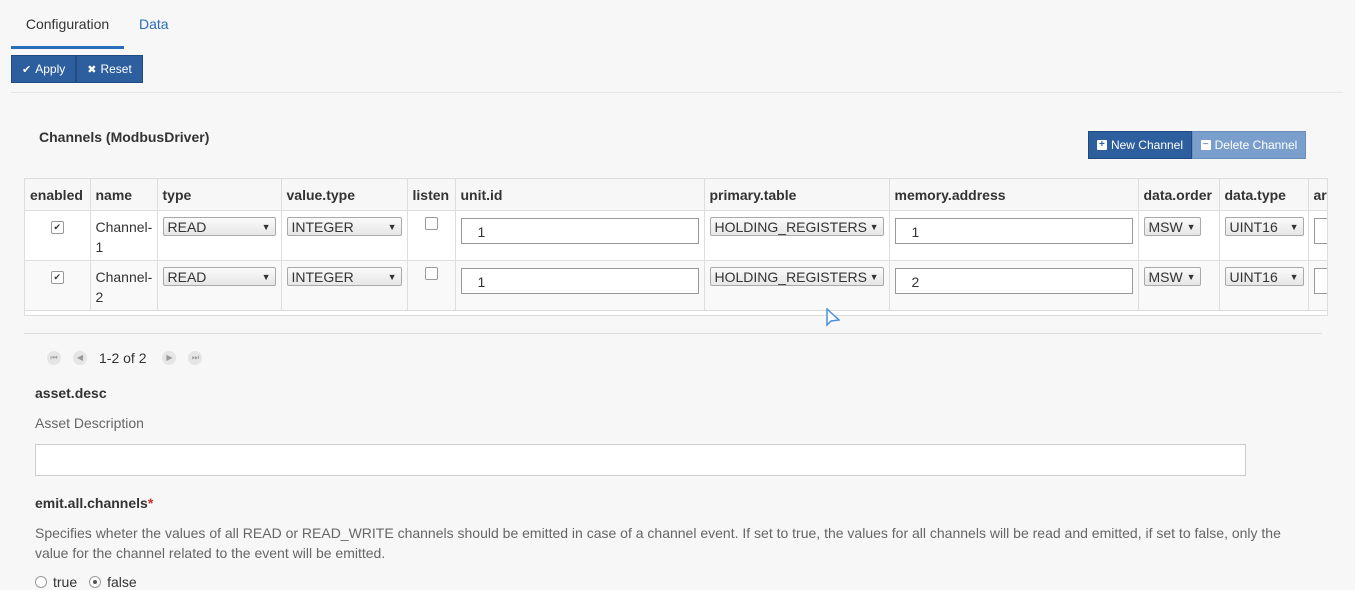 This screenshot has height=590, width=1355. I want to click on channel-name: Channel-2, so click(124, 287).